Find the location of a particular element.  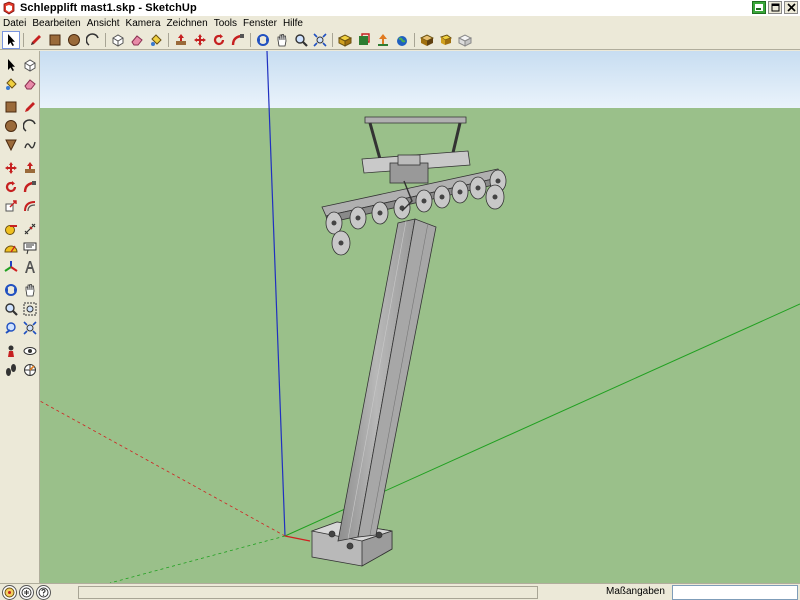

credits-icon is located at coordinates (26, 592).